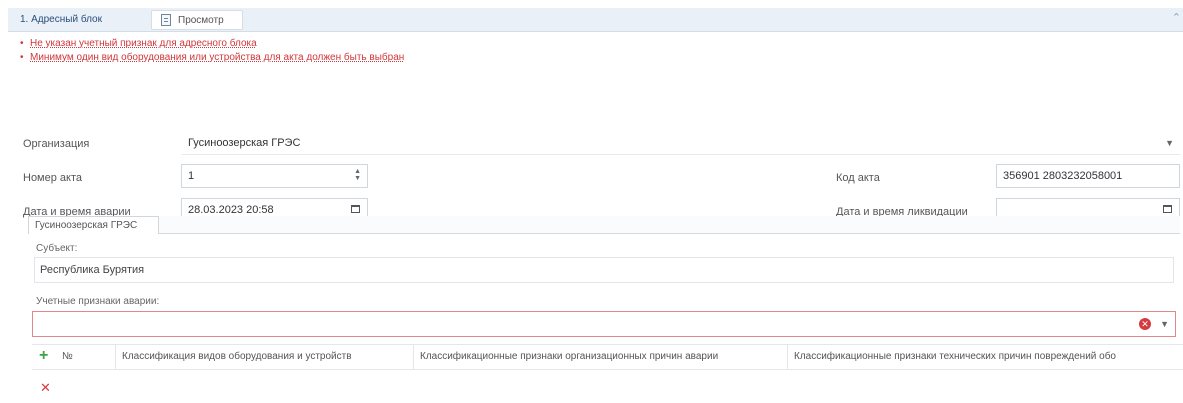 Image resolution: width=1183 pixels, height=403 pixels. Describe the element at coordinates (1145, 324) in the screenshot. I see `clear-icon: ✕` at that location.